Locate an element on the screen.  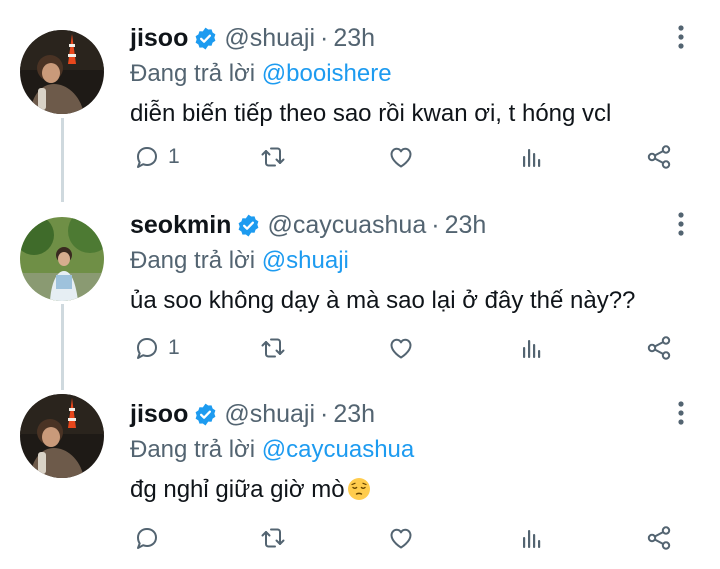
mention-link: @caycuashua is located at coordinates (338, 449).